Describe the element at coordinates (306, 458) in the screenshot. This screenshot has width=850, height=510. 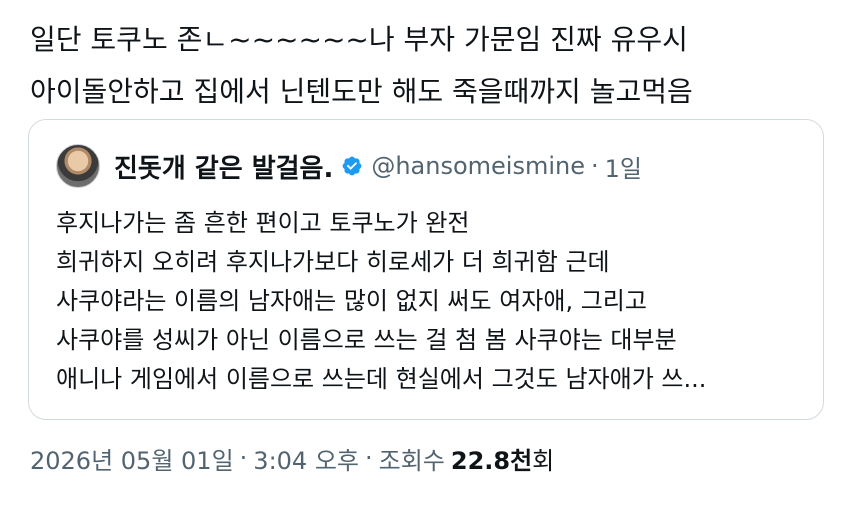
I see `tweet-time: 3:04 오후` at that location.